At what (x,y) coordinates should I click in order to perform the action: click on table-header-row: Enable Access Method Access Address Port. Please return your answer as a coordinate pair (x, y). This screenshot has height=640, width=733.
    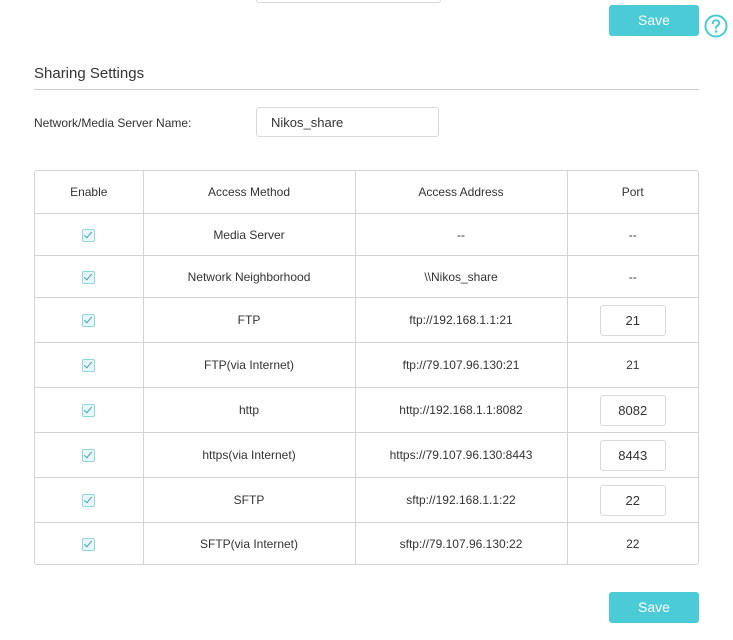
    Looking at the image, I should click on (366, 192).